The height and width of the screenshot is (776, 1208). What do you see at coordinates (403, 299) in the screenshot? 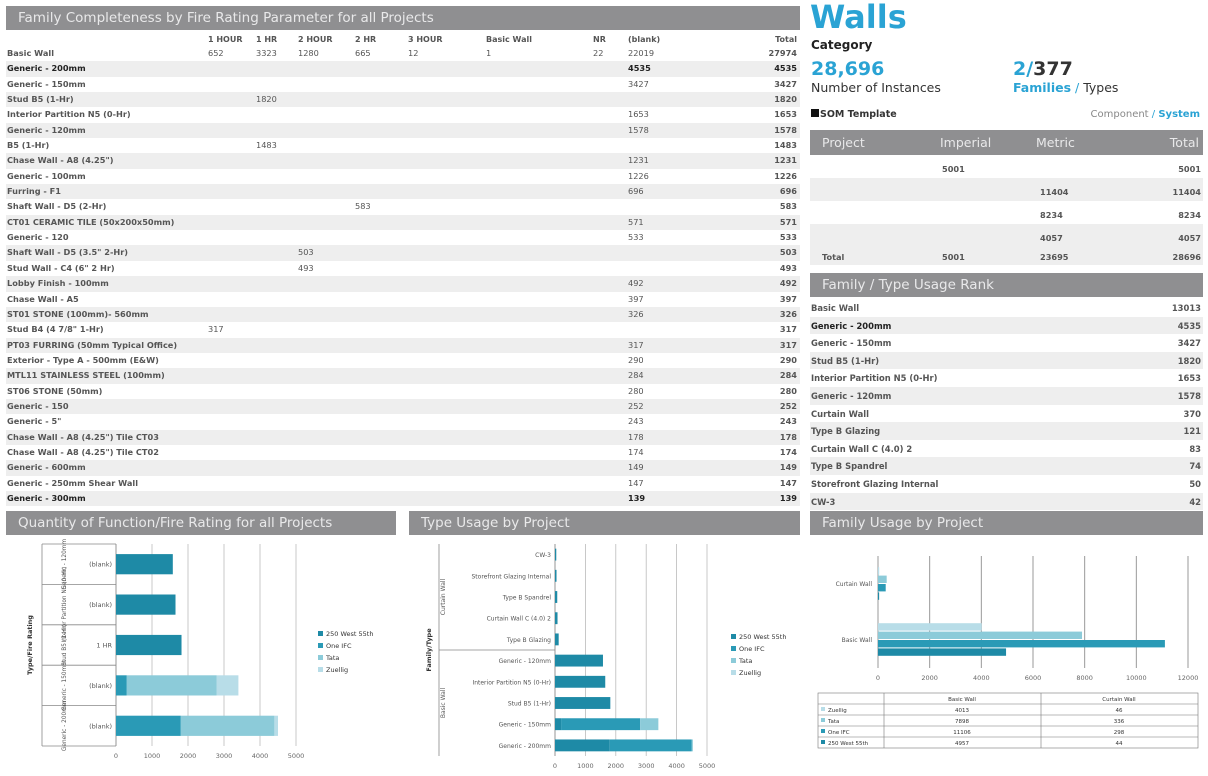
I see `table-row: Chase Wall - A5 397 397` at bounding box center [403, 299].